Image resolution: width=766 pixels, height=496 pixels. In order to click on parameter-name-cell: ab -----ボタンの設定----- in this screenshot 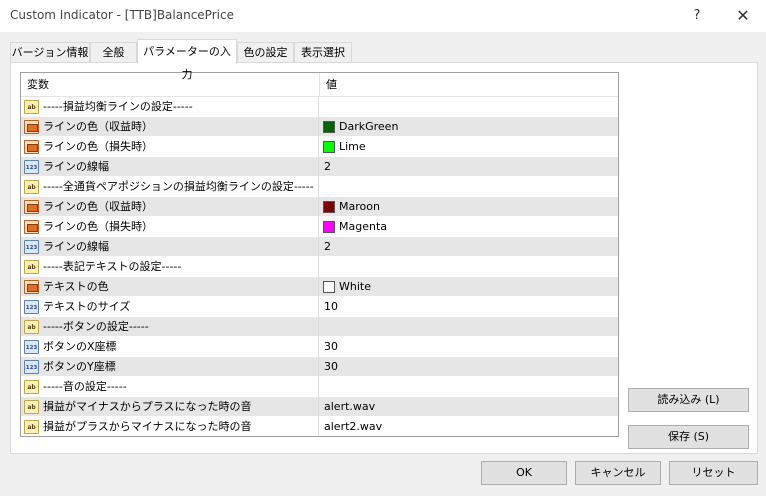, I will do `click(170, 327)`.